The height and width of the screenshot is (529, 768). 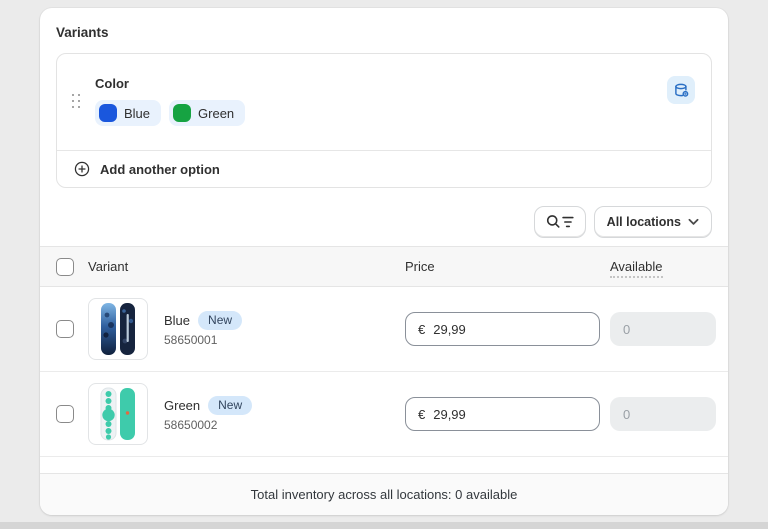 I want to click on location-selector-button: All locations, so click(x=652, y=222).